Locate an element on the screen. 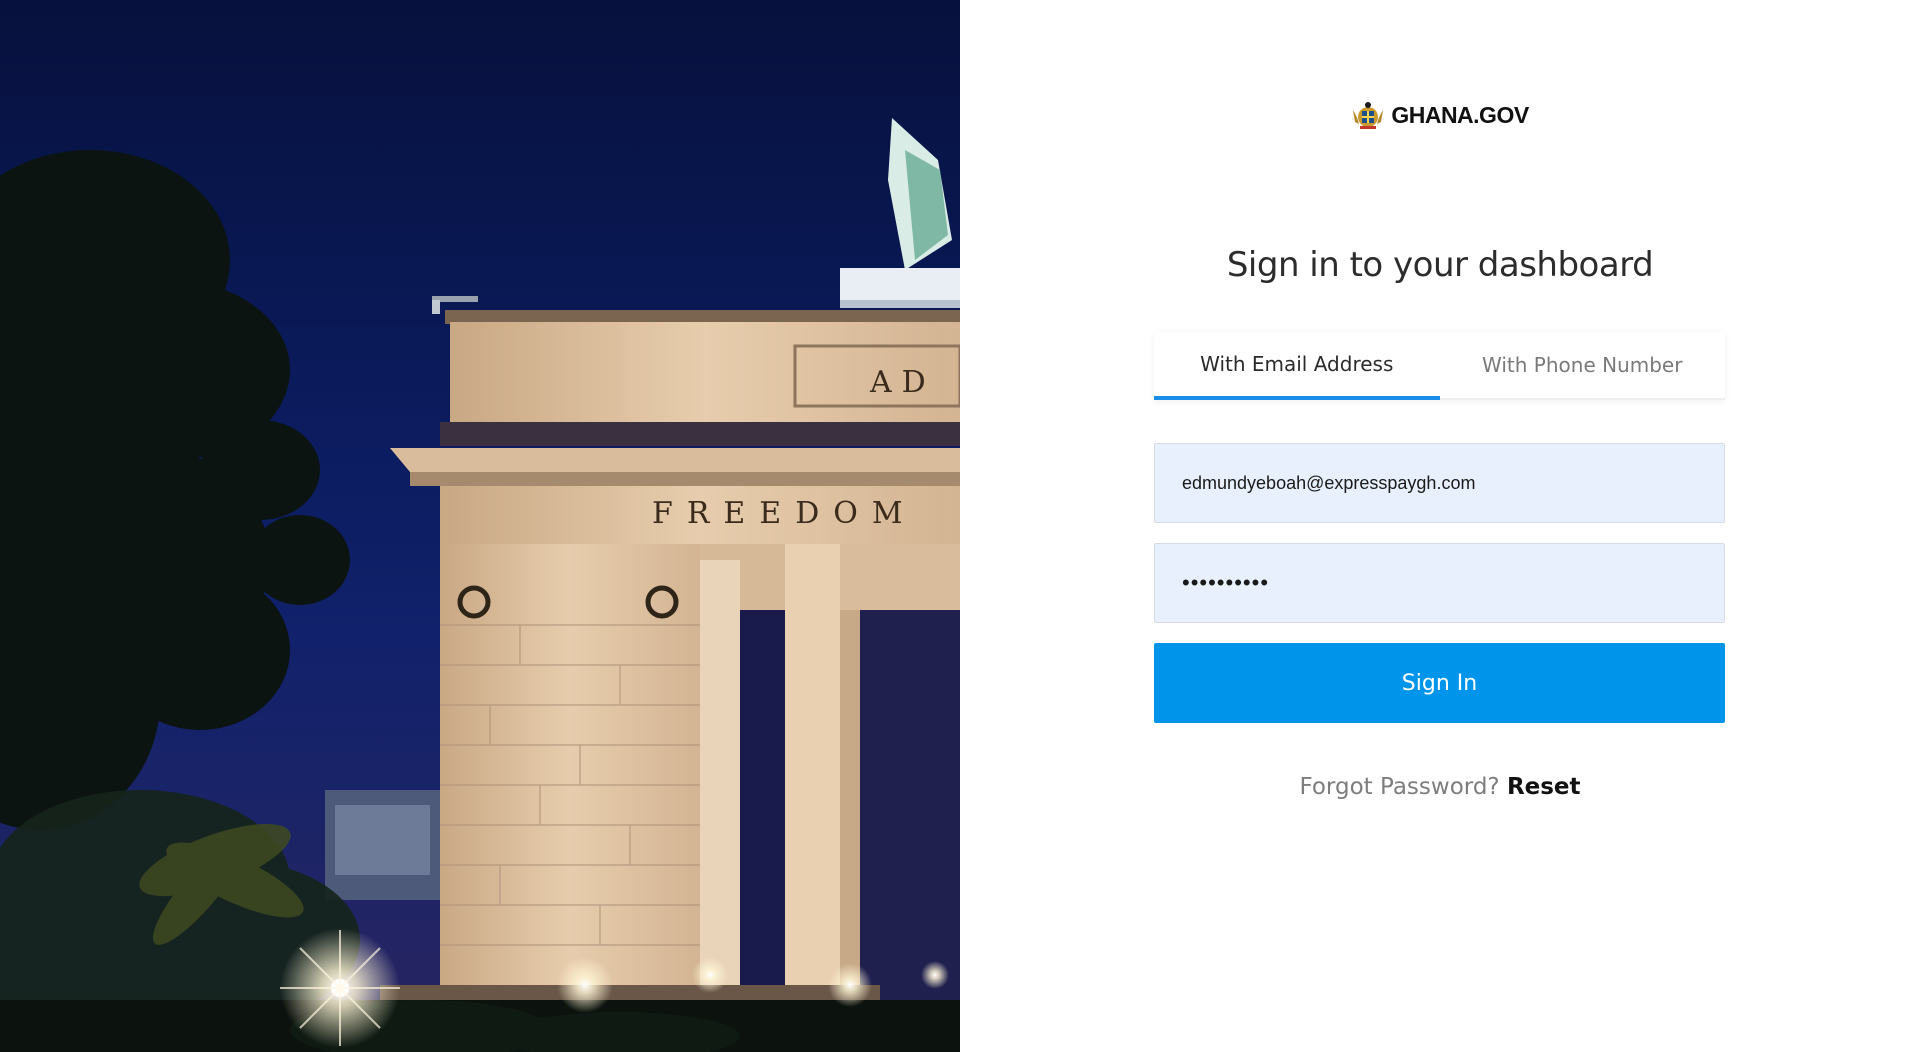 This screenshot has height=1052, width=1920. password-value: •••••••••• is located at coordinates (1226, 582).